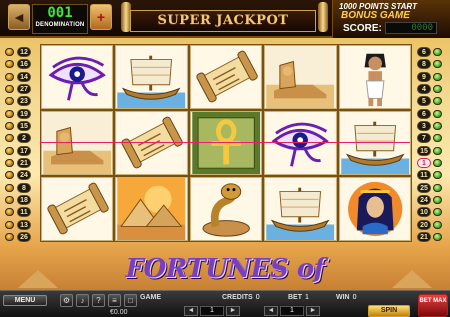  Describe the element at coordinates (66, 300) in the screenshot. I see `settings-icon: ⚙` at that location.